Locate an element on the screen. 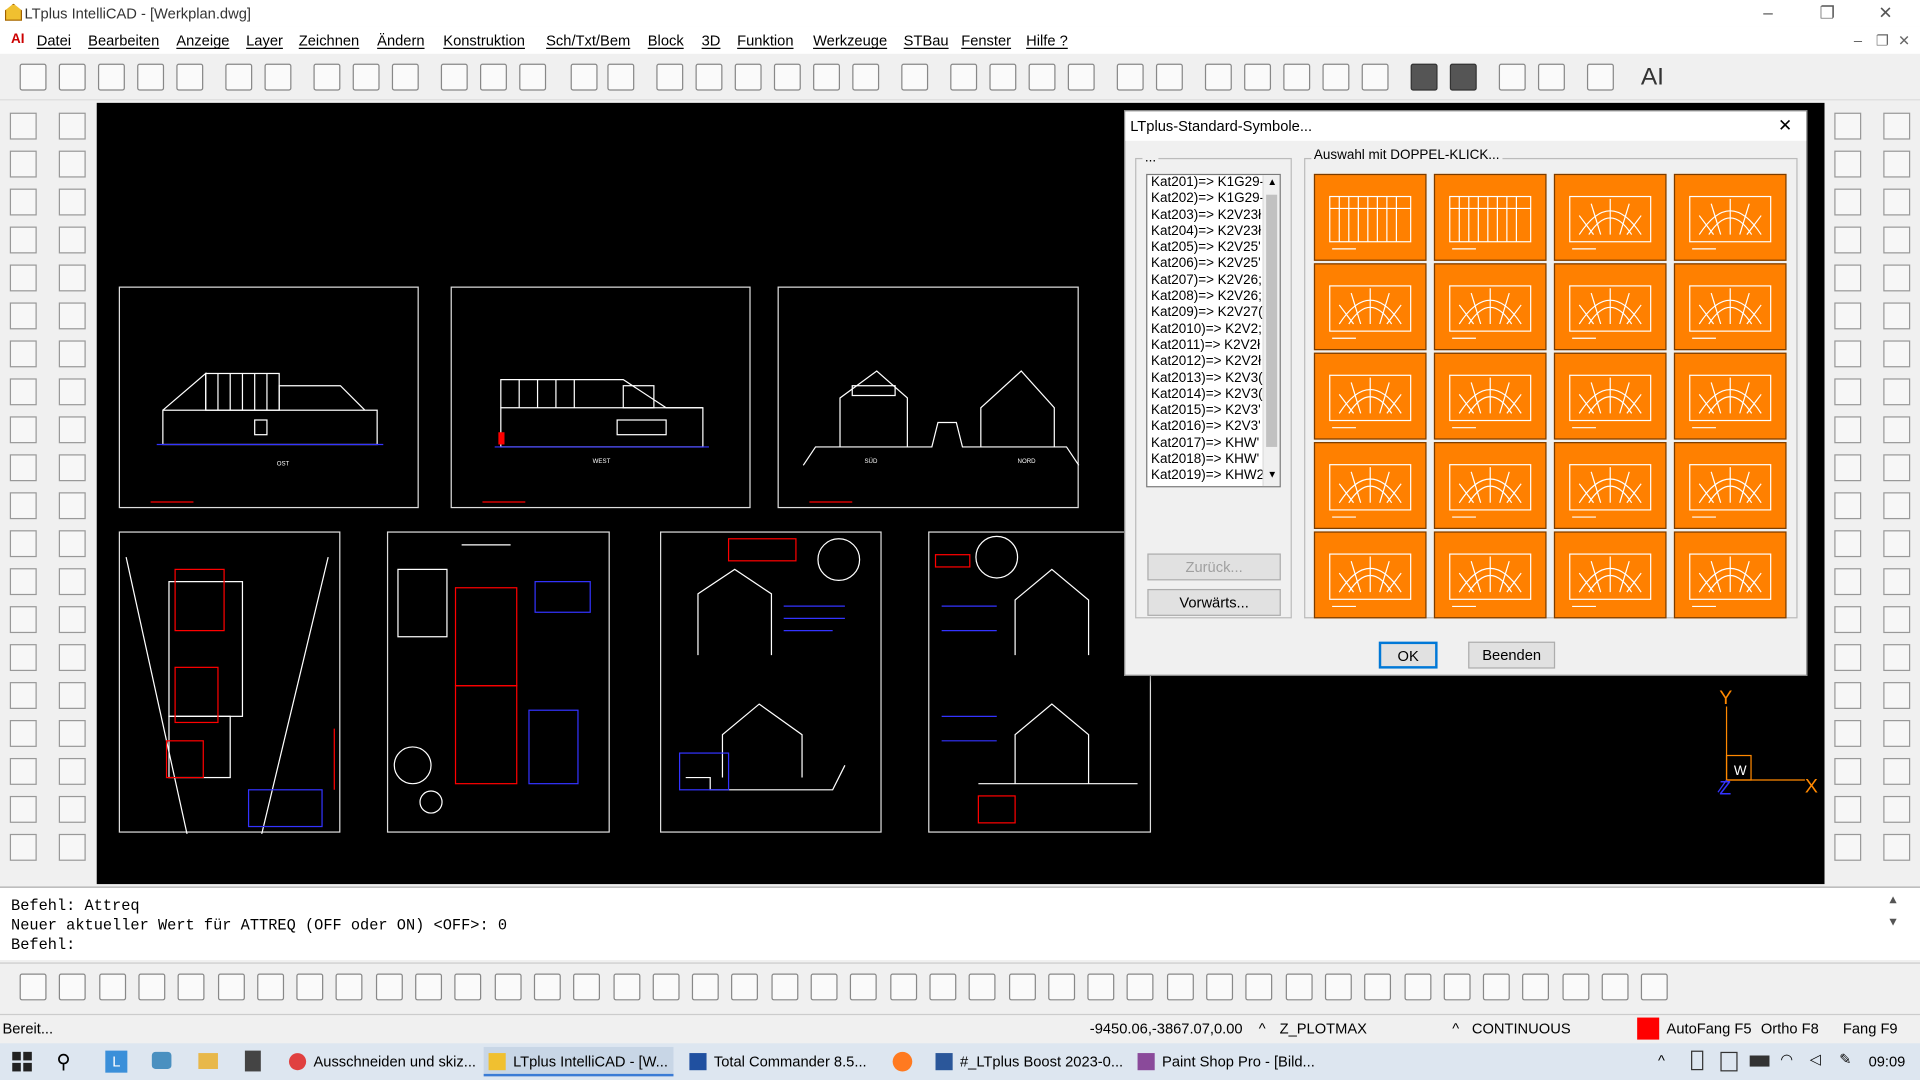 Image resolution: width=1920 pixels, height=1080 pixels. category-list-item: Kat2013)=> K2V3( is located at coordinates (1204, 378).